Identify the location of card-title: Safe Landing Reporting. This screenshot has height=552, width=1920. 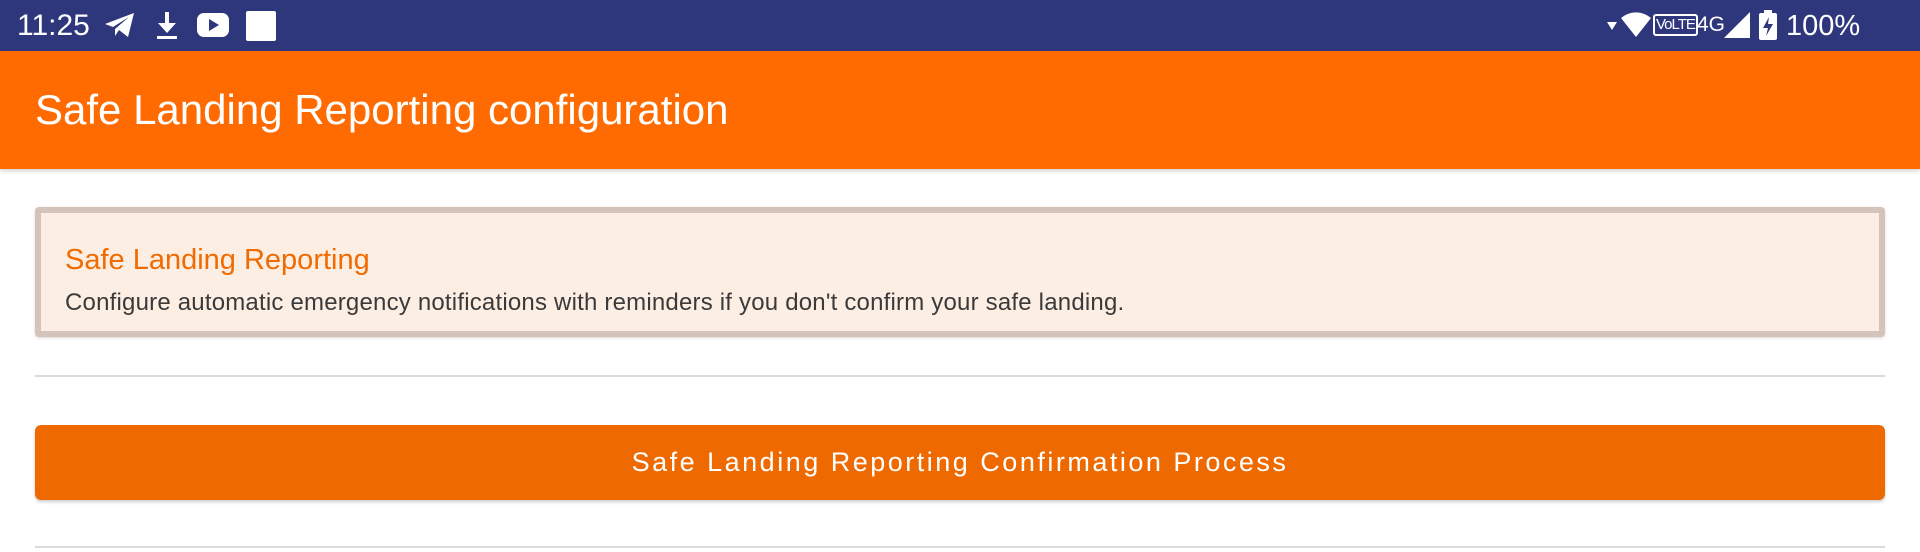
(217, 260).